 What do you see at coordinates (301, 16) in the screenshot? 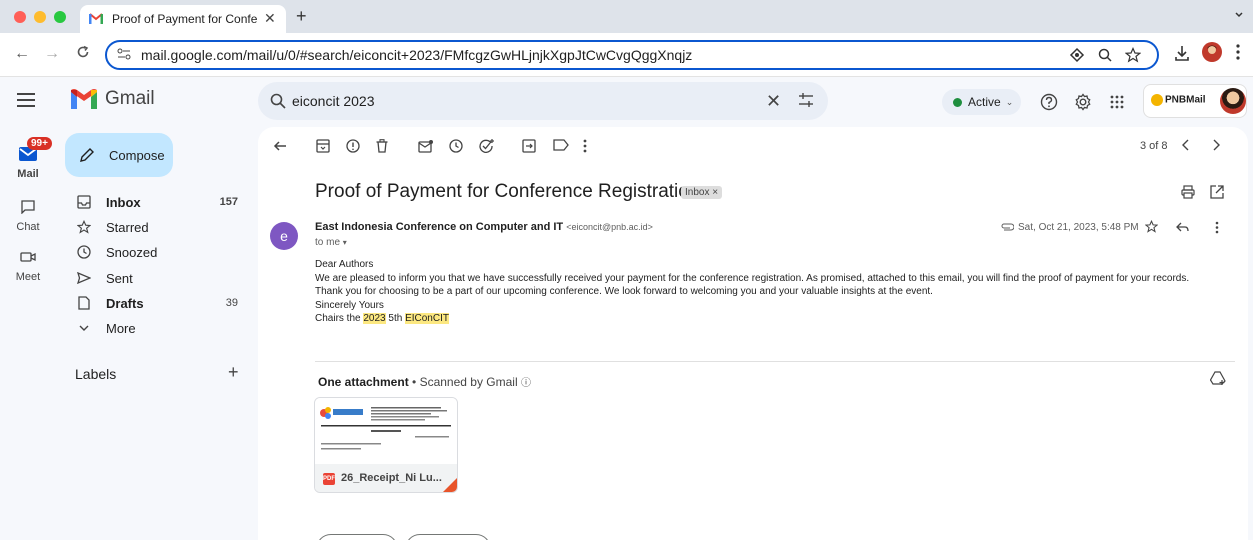
I see `new-tab-icon: +` at bounding box center [301, 16].